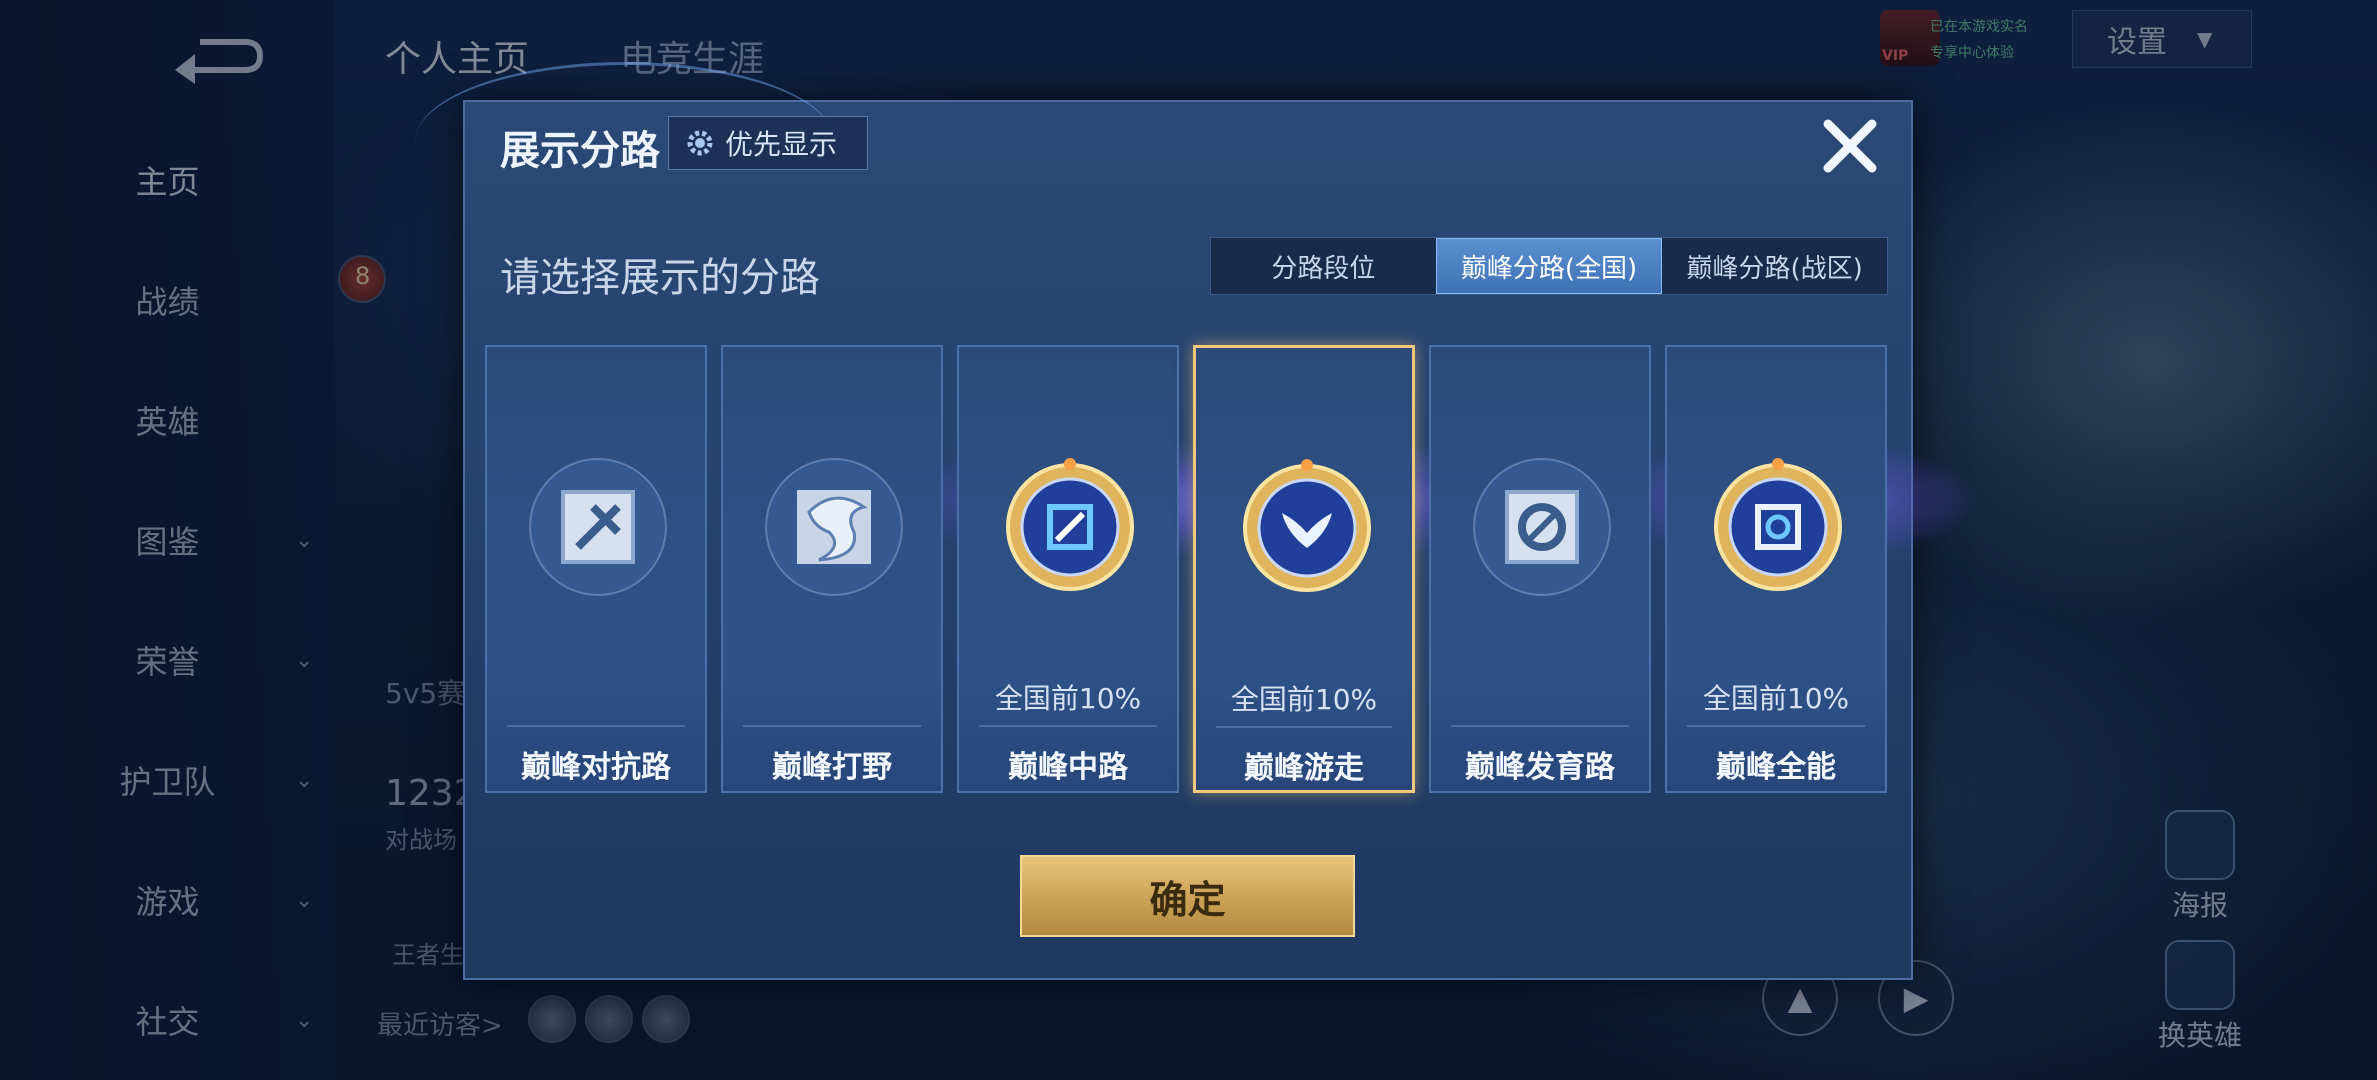  What do you see at coordinates (1307, 525) in the screenshot?
I see `roam-wings-medal-icon` at bounding box center [1307, 525].